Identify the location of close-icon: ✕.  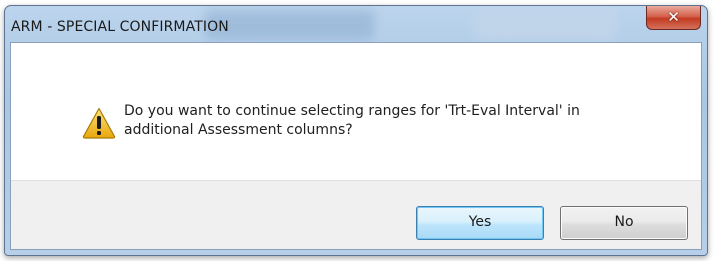
(673, 17).